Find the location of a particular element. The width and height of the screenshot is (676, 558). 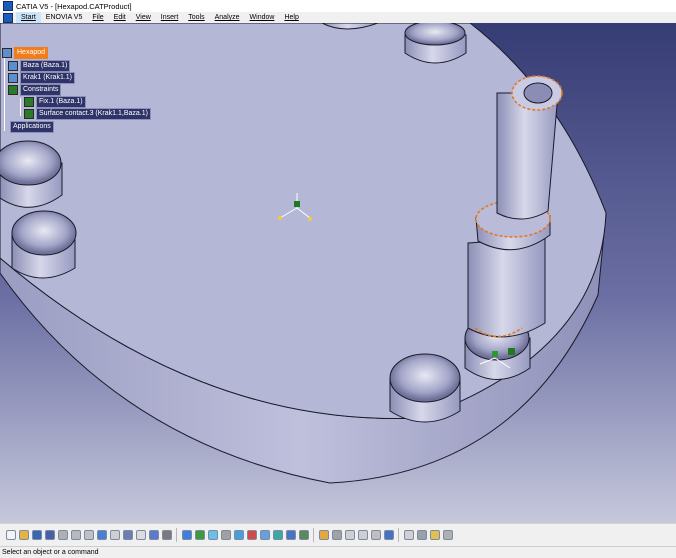

tree-connector is located at coordinates (4, 93).